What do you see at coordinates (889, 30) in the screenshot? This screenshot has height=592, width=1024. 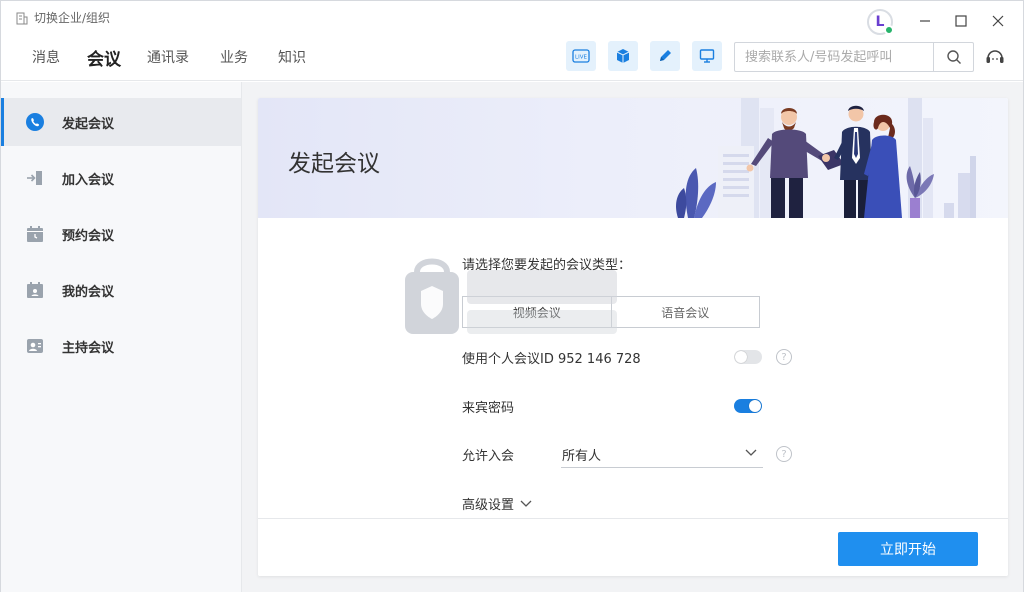 I see `online-status-dot` at bounding box center [889, 30].